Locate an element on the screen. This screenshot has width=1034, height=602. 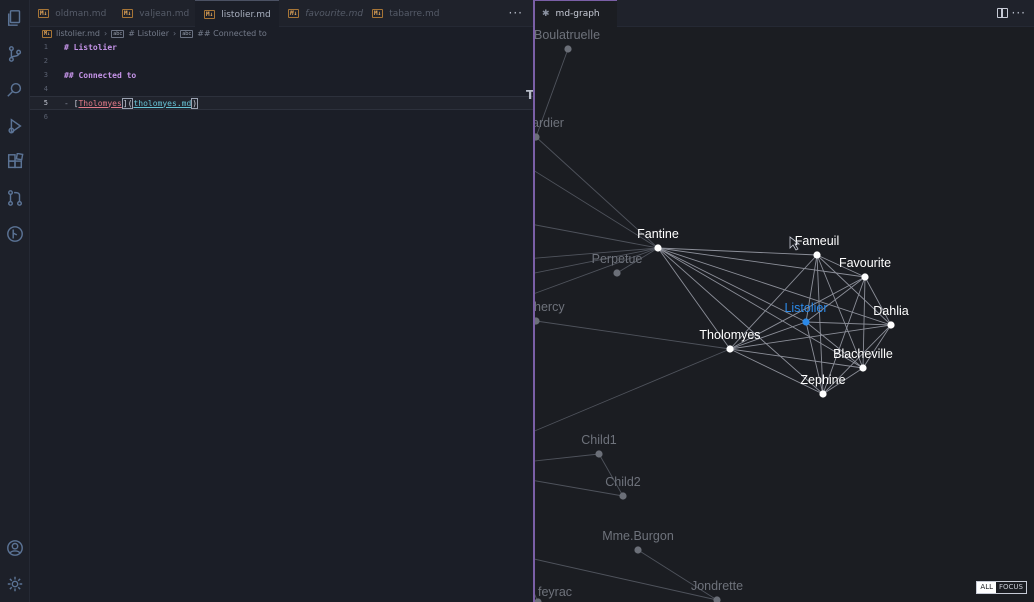
code-line: 6 is located at coordinates (281, 117).